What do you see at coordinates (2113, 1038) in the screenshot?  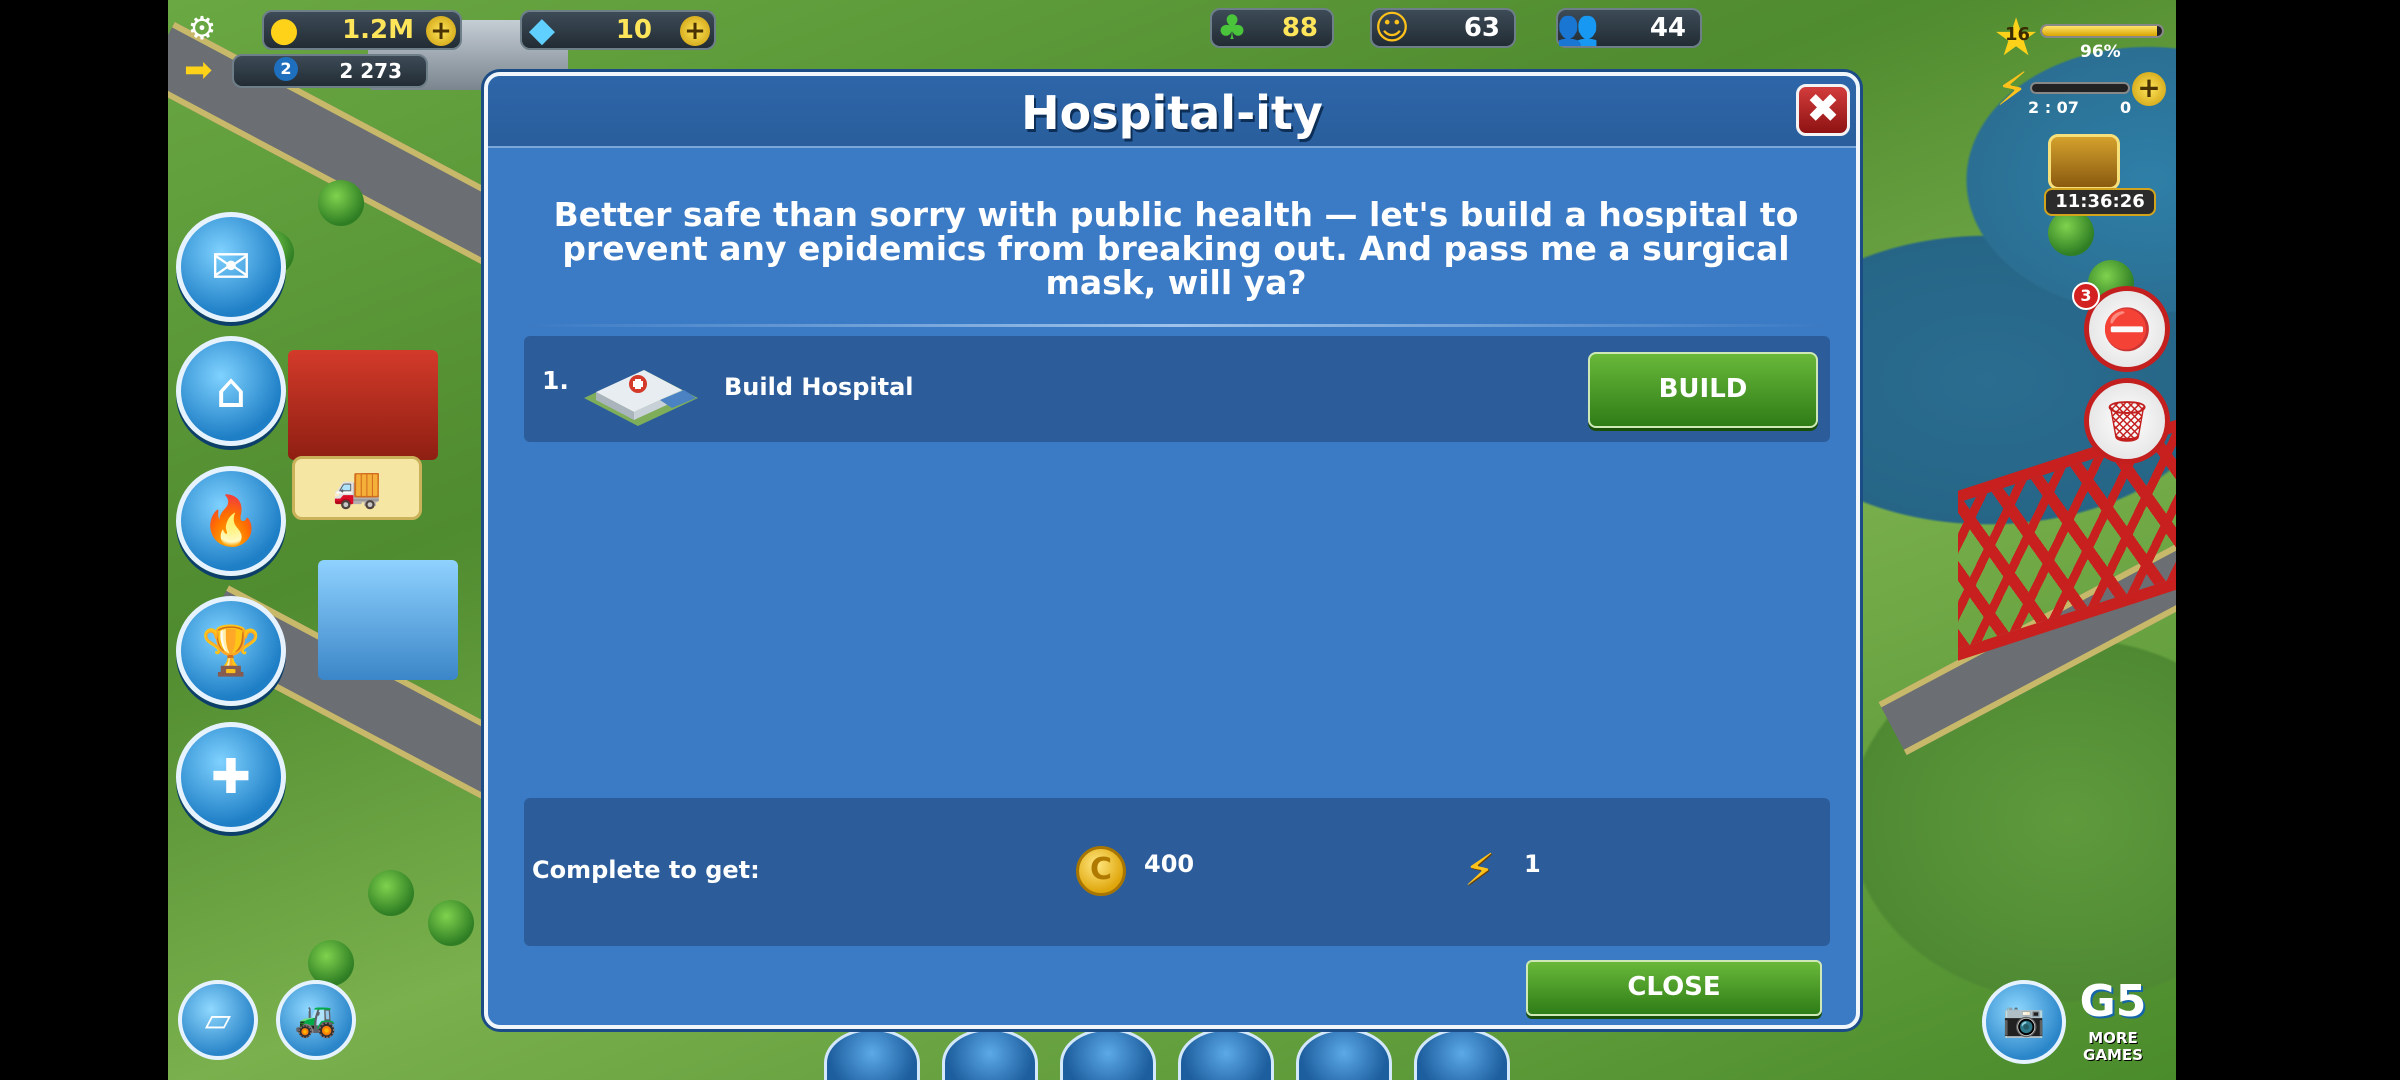 I see `more-label: MORE` at bounding box center [2113, 1038].